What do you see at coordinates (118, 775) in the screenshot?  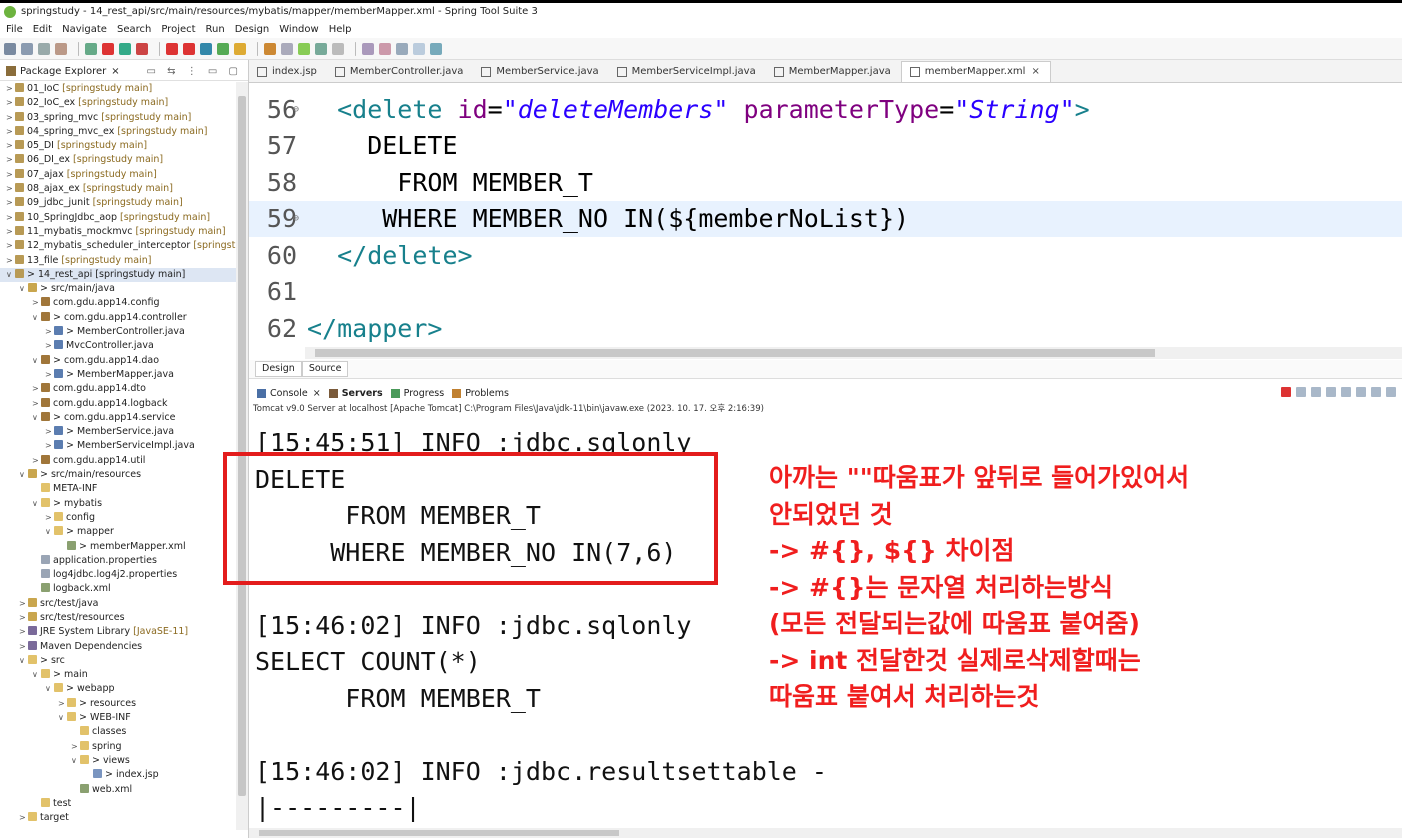 I see `tree-item: > index.jsp` at bounding box center [118, 775].